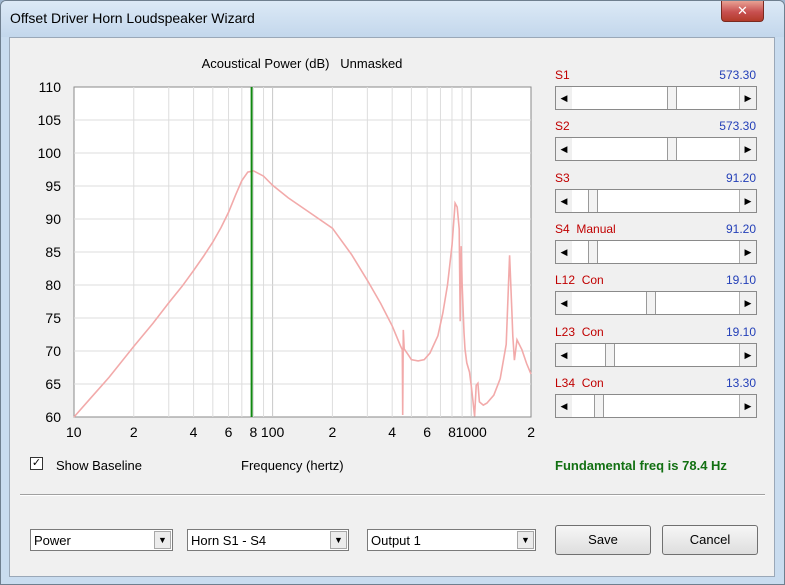 This screenshot has height=585, width=785. I want to click on y-tick-label: 70, so click(53, 351).